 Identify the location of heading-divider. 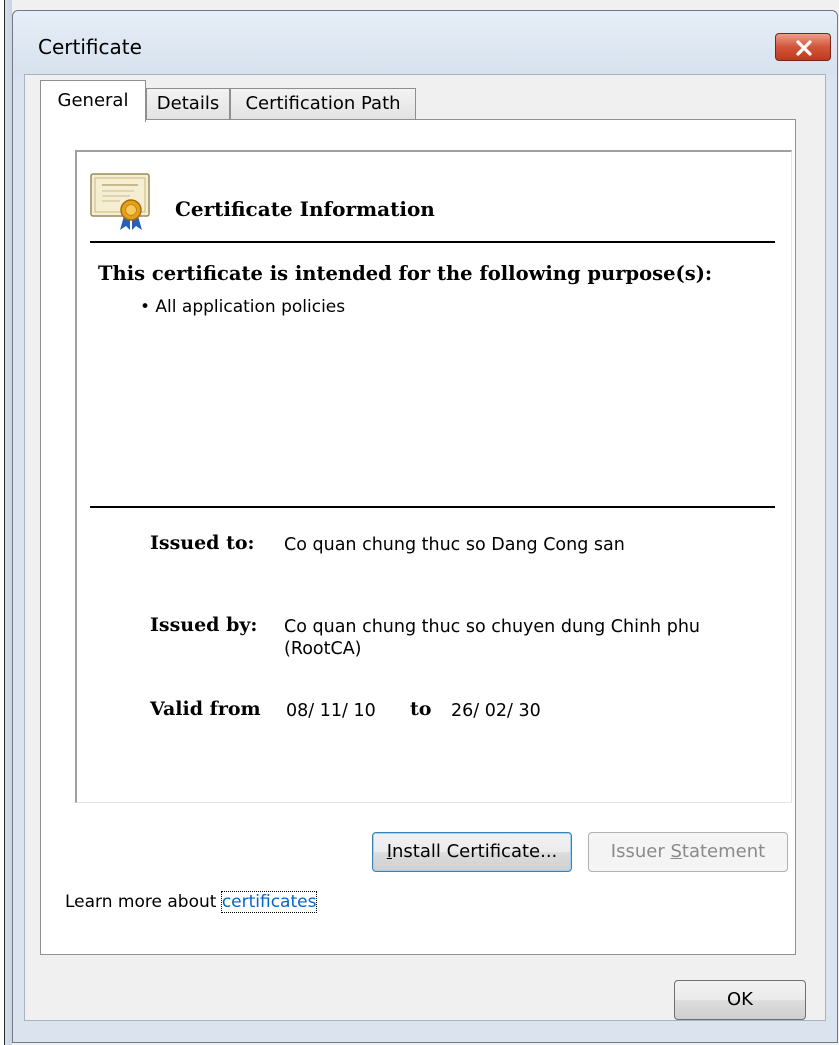
(432, 242).